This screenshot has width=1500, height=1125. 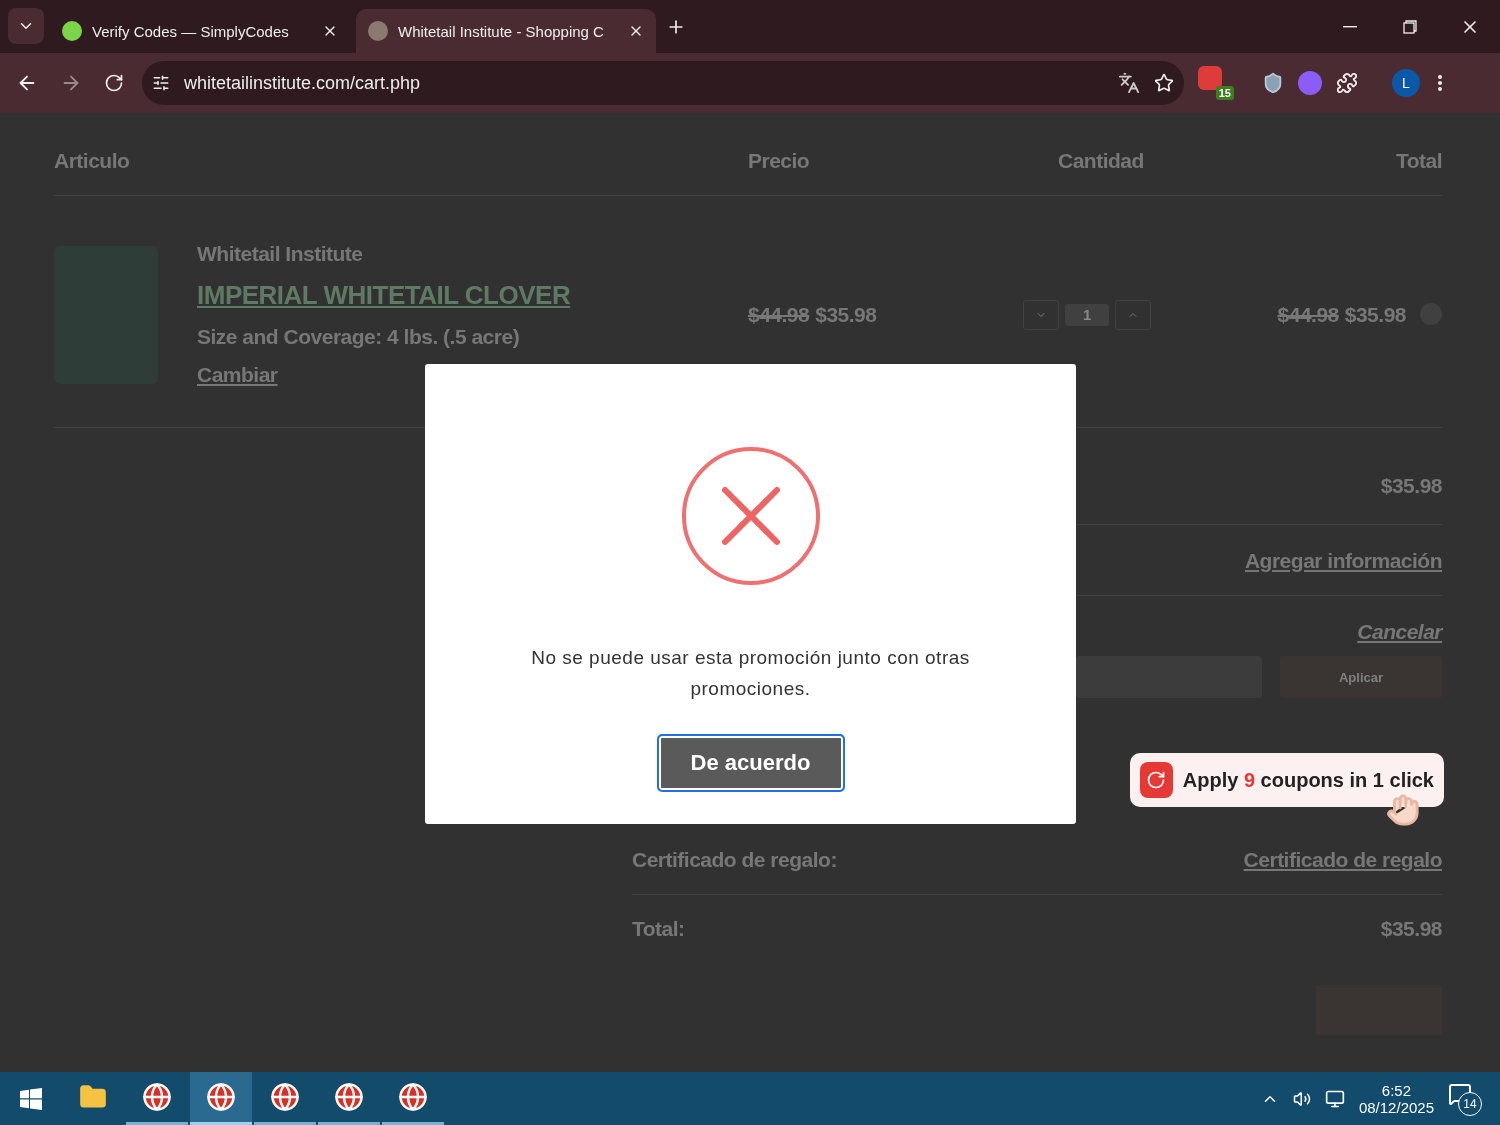 What do you see at coordinates (779, 314) in the screenshot?
I see `old-price: $44.98` at bounding box center [779, 314].